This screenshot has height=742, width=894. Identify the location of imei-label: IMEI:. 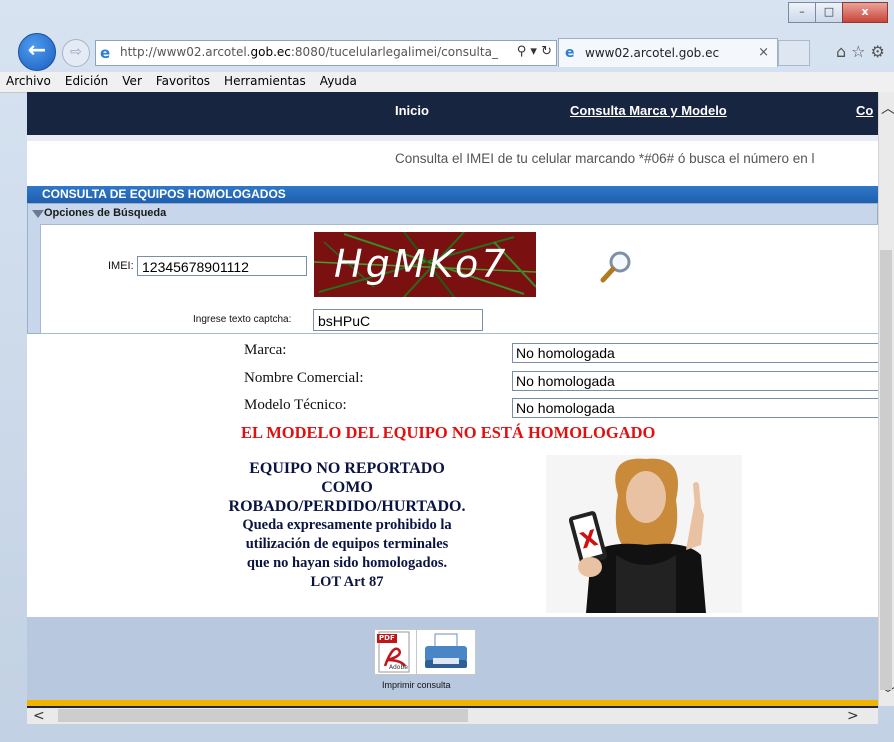
(121, 266).